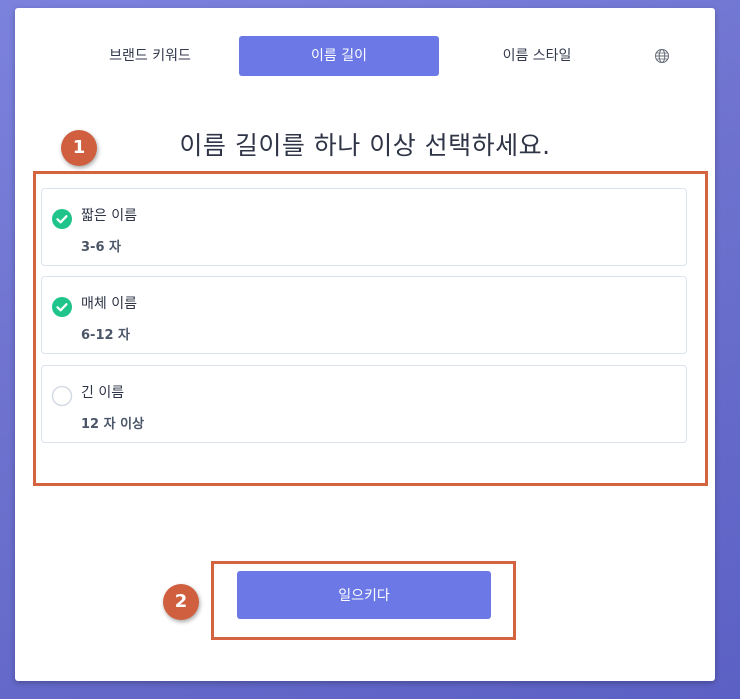 Image resolution: width=740 pixels, height=699 pixels. What do you see at coordinates (106, 335) in the screenshot?
I see `option-char-range: 6-12 자` at bounding box center [106, 335].